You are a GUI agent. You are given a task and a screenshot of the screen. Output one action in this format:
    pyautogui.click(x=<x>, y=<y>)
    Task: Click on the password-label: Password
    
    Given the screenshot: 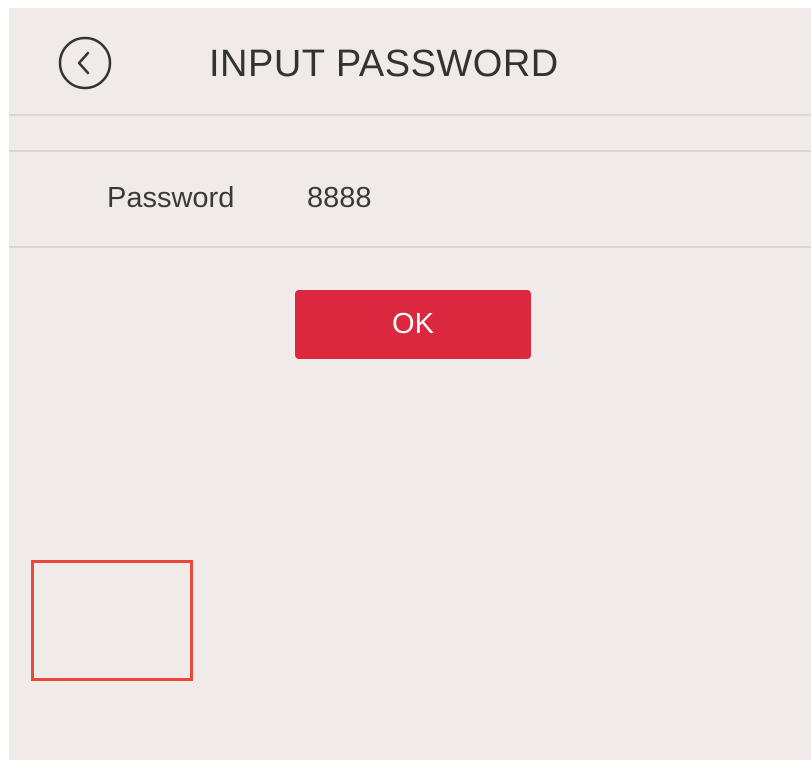 What is the action you would take?
    pyautogui.click(x=171, y=198)
    